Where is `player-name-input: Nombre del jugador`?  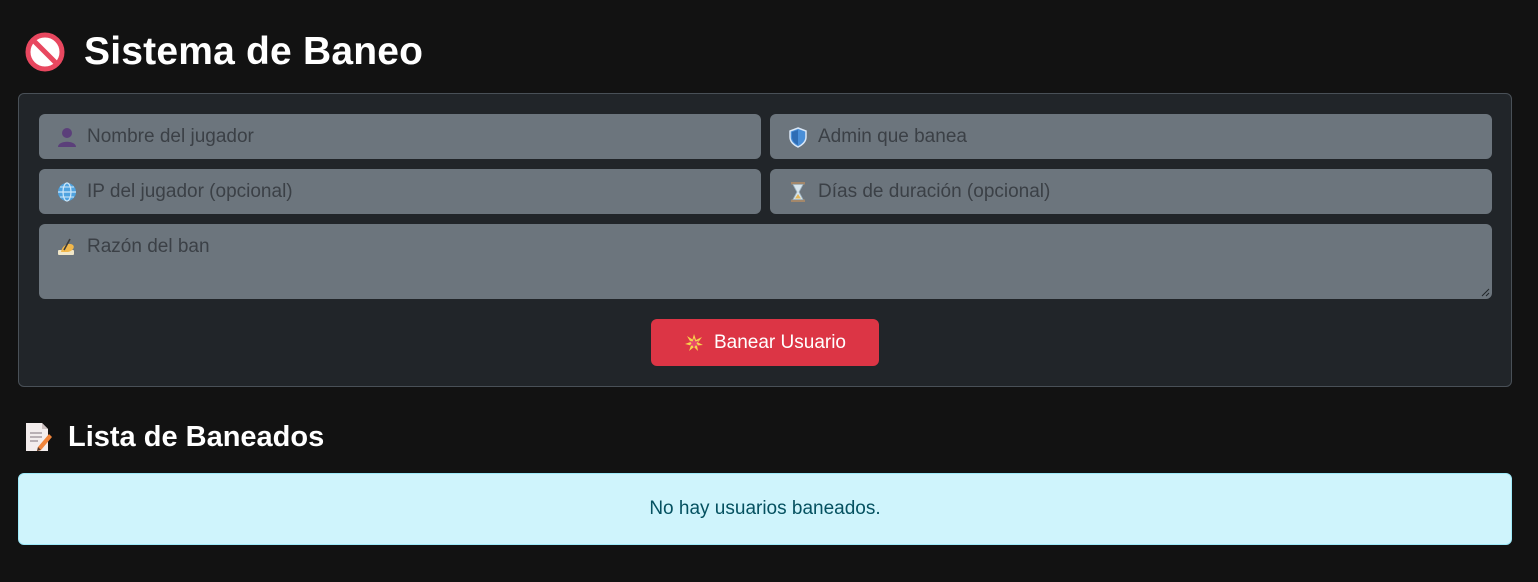
player-name-input: Nombre del jugador is located at coordinates (400, 136).